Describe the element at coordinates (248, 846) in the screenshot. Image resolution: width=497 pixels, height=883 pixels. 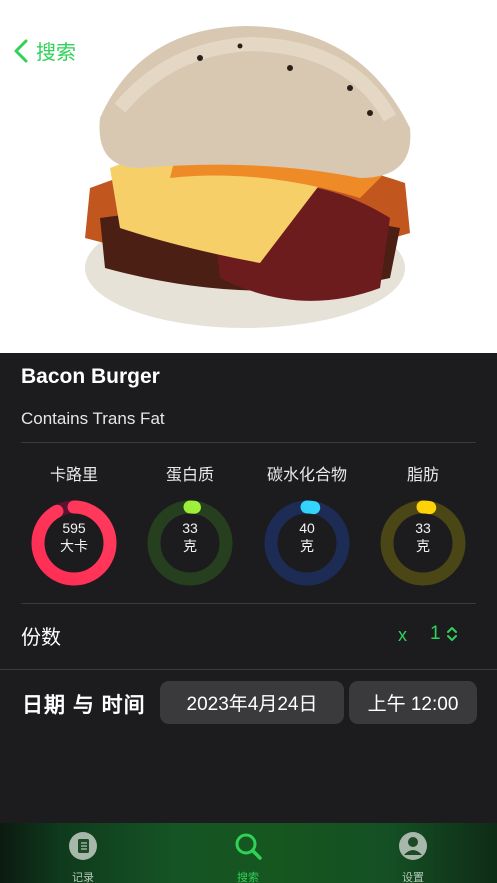
I see `search-icon` at that location.